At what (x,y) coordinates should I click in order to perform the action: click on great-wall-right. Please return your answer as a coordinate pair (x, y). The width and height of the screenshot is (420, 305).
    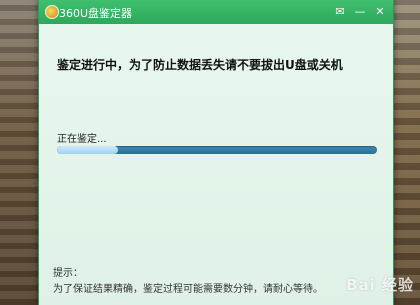
    Looking at the image, I should click on (405, 152).